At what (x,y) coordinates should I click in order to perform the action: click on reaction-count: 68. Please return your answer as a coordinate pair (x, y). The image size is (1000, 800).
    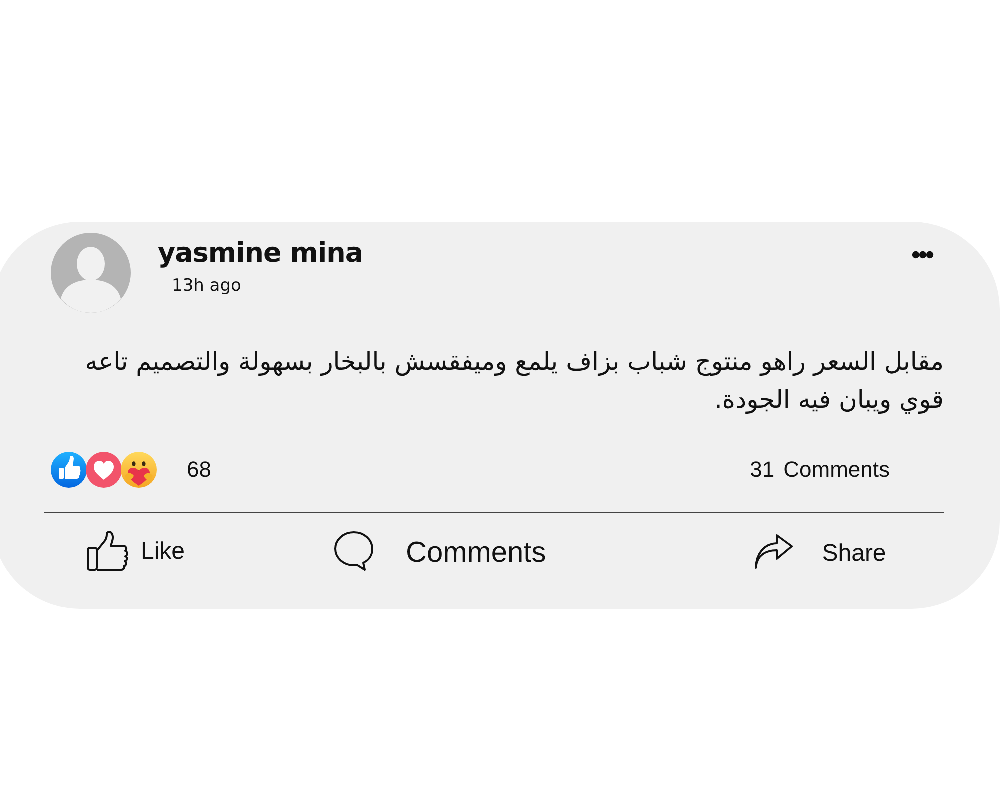
    Looking at the image, I should click on (199, 470).